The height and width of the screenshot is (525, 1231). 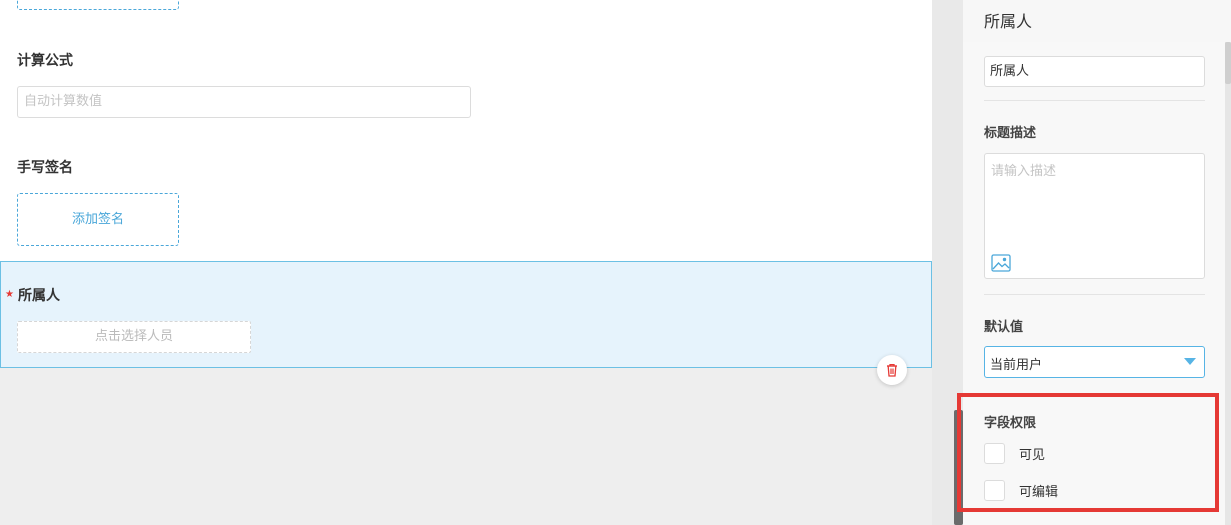 I want to click on panel-scrollbar-thumb, so click(x=1228, y=63).